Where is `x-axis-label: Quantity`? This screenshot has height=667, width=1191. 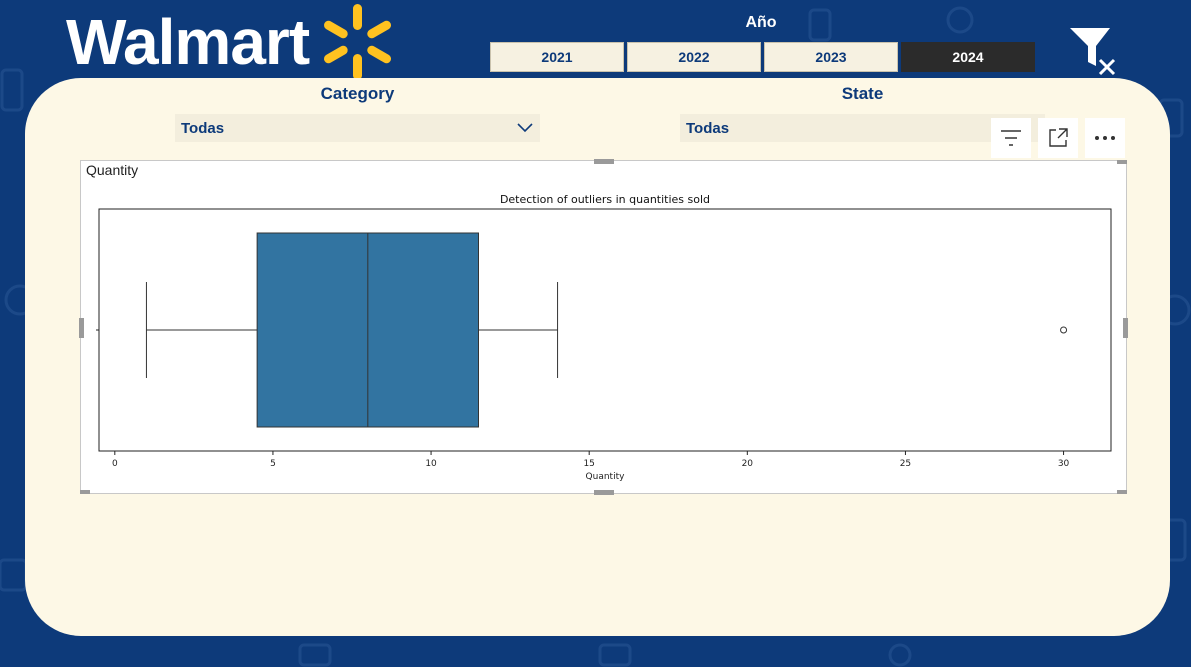
x-axis-label: Quantity is located at coordinates (606, 477).